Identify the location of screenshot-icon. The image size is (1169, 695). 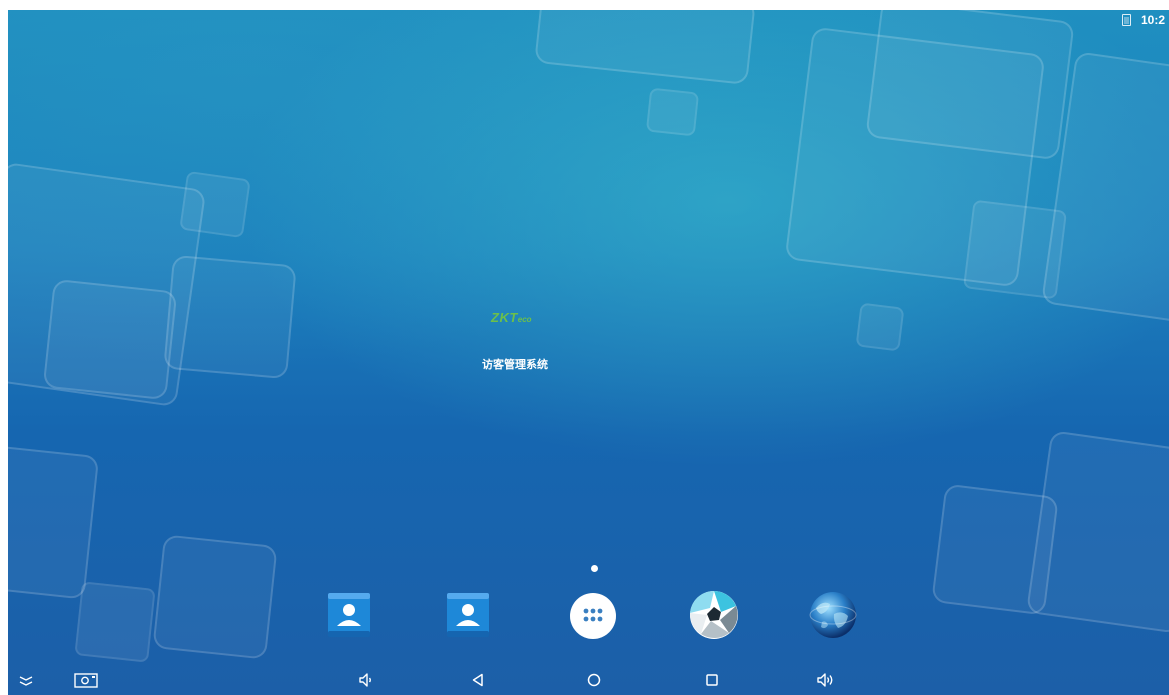
(86, 680).